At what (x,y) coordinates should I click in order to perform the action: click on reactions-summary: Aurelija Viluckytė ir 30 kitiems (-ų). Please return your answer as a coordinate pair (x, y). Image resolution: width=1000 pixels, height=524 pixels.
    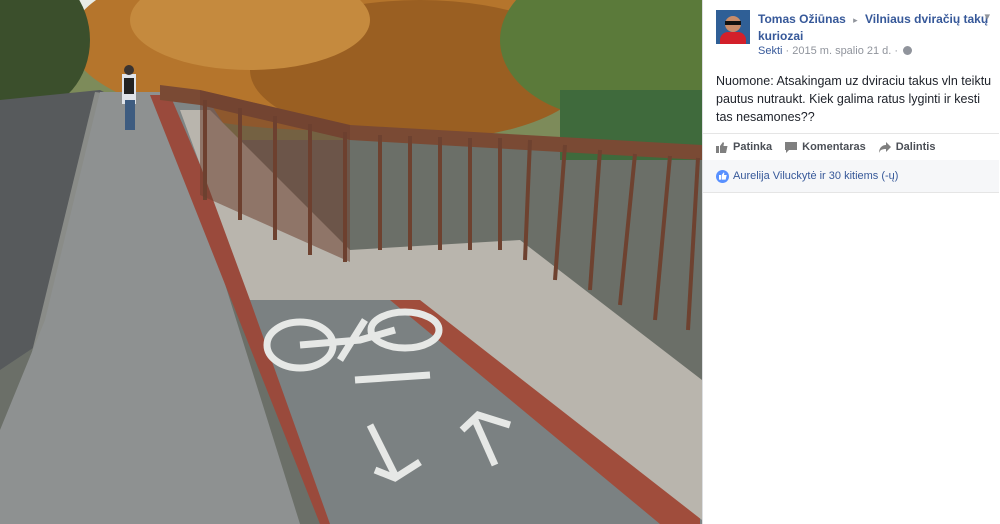
    Looking at the image, I should click on (815, 176).